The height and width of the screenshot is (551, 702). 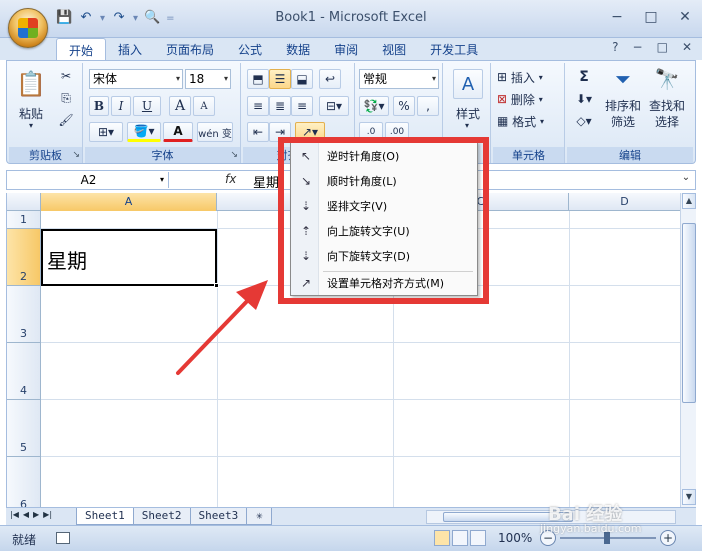 I want to click on doc-restore-button: □, so click(x=662, y=47).